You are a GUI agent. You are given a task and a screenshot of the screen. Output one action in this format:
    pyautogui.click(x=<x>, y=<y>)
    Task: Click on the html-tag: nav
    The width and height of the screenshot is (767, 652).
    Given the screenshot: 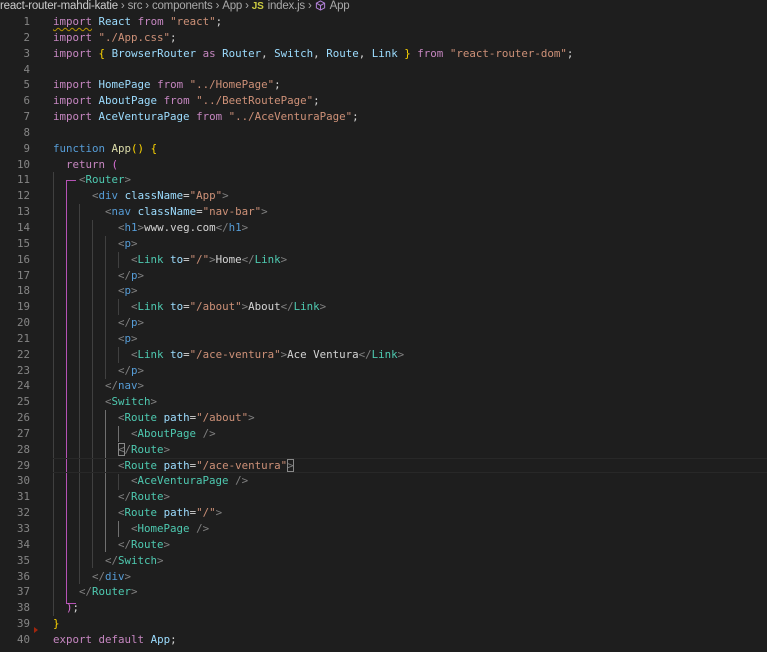 What is the action you would take?
    pyautogui.click(x=128, y=386)
    